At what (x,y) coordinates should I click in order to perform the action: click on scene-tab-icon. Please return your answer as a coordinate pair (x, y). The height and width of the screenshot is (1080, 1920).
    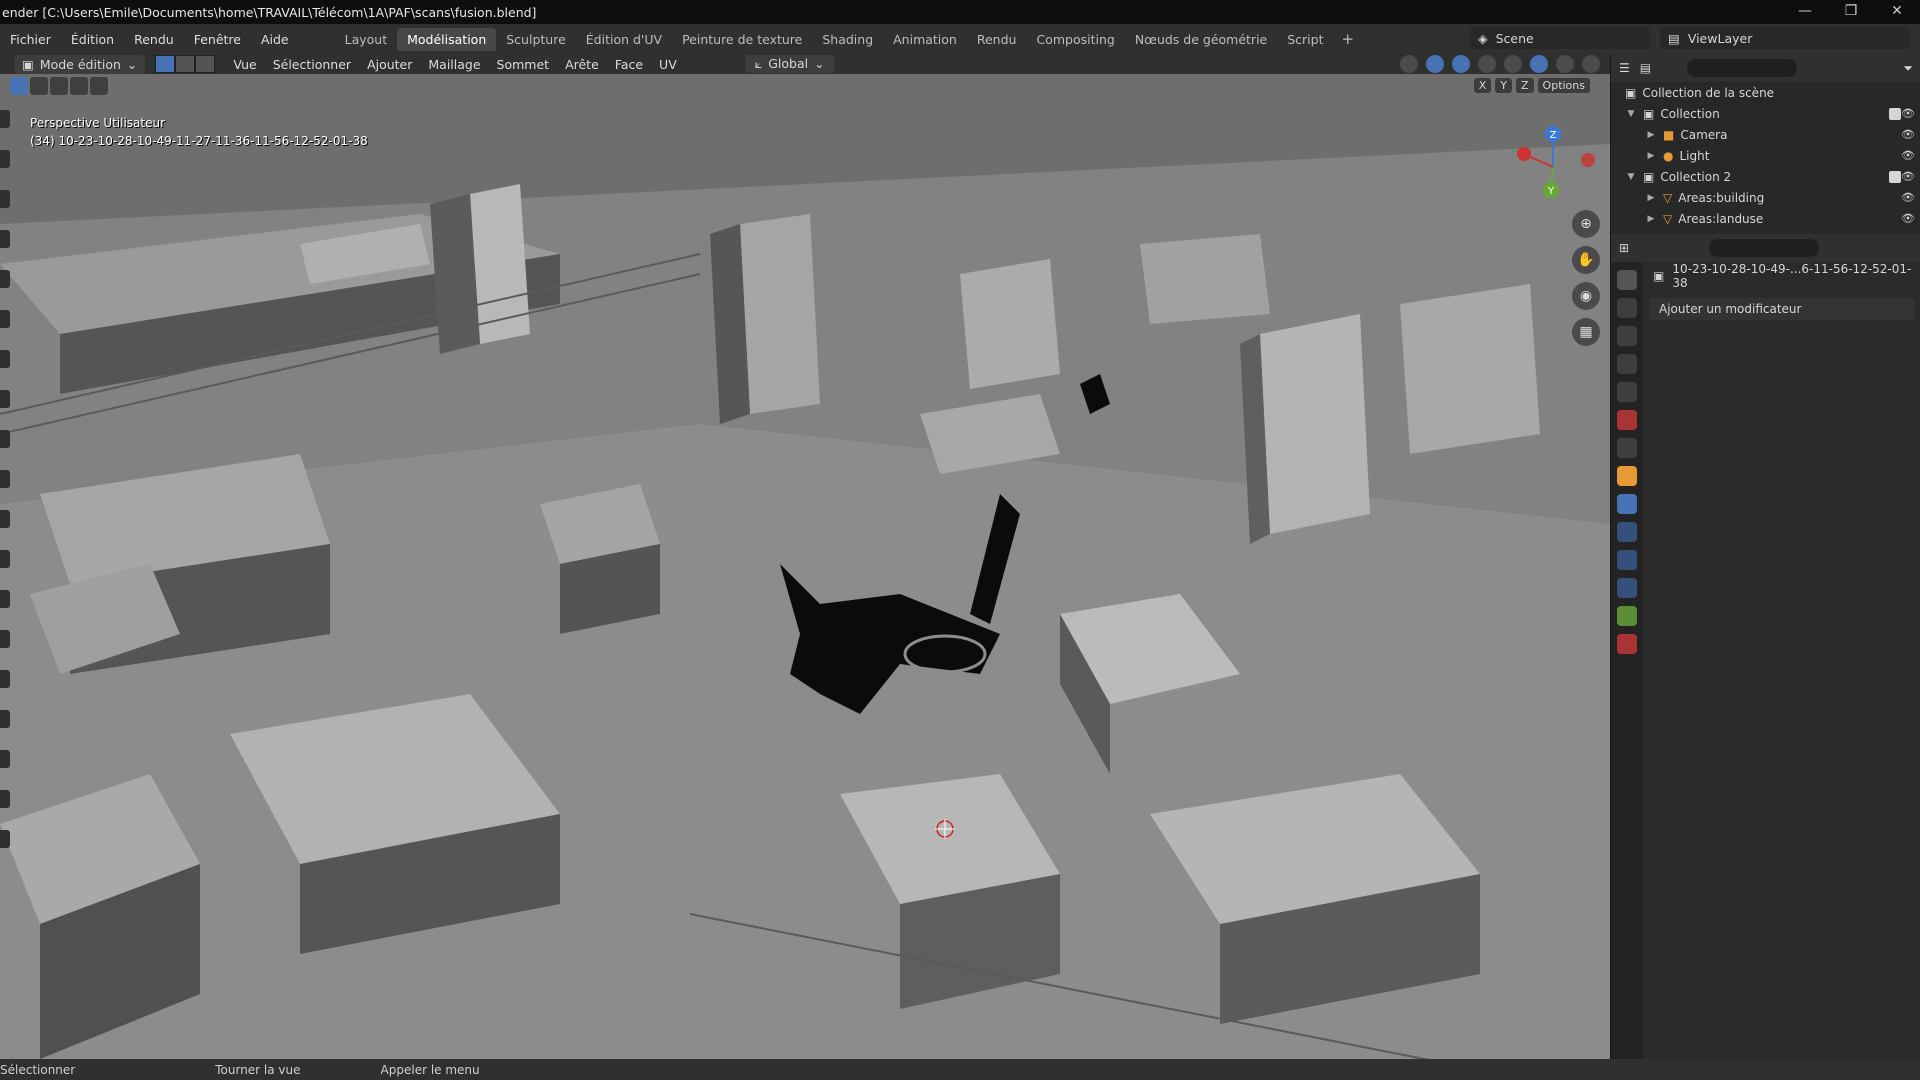
    Looking at the image, I should click on (1627, 392).